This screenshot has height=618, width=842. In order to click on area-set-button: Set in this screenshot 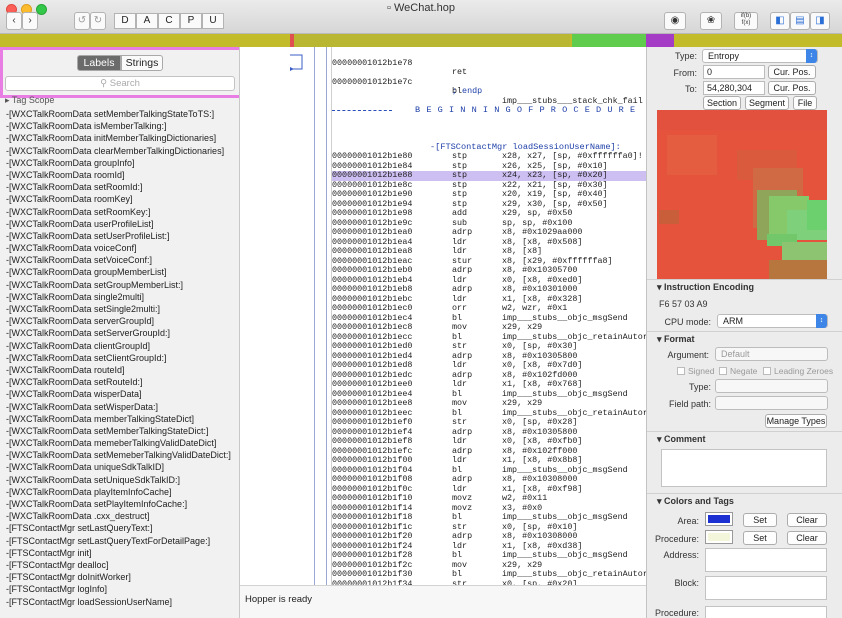, I will do `click(760, 520)`.